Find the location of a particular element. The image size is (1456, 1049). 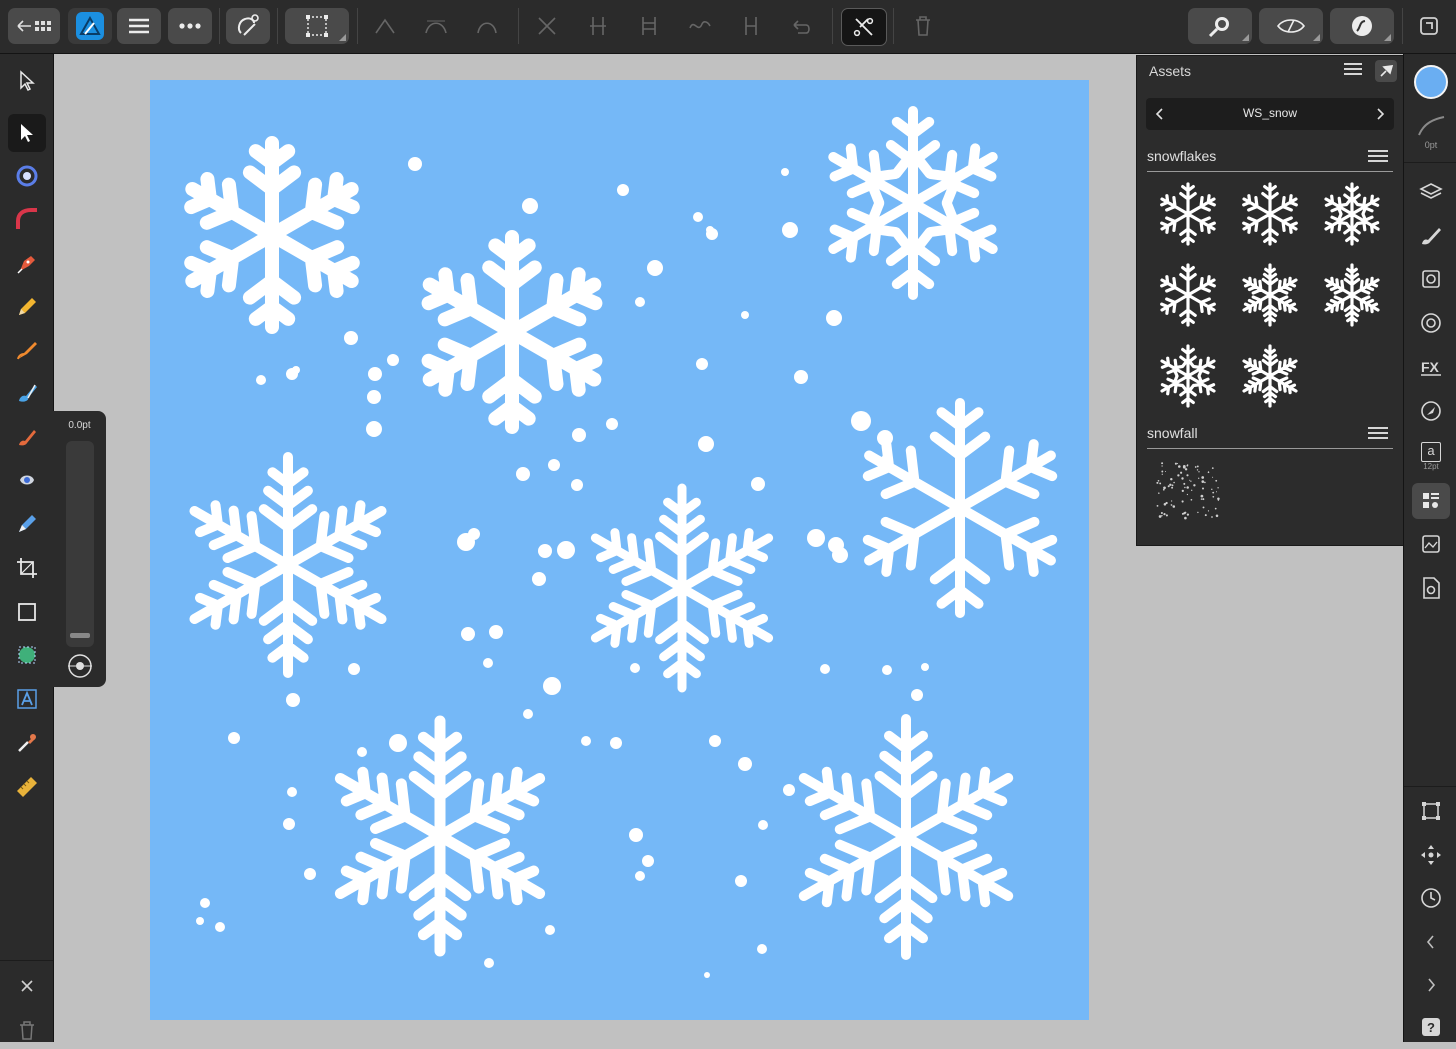

styles-studio-button is located at coordinates (1431, 279).